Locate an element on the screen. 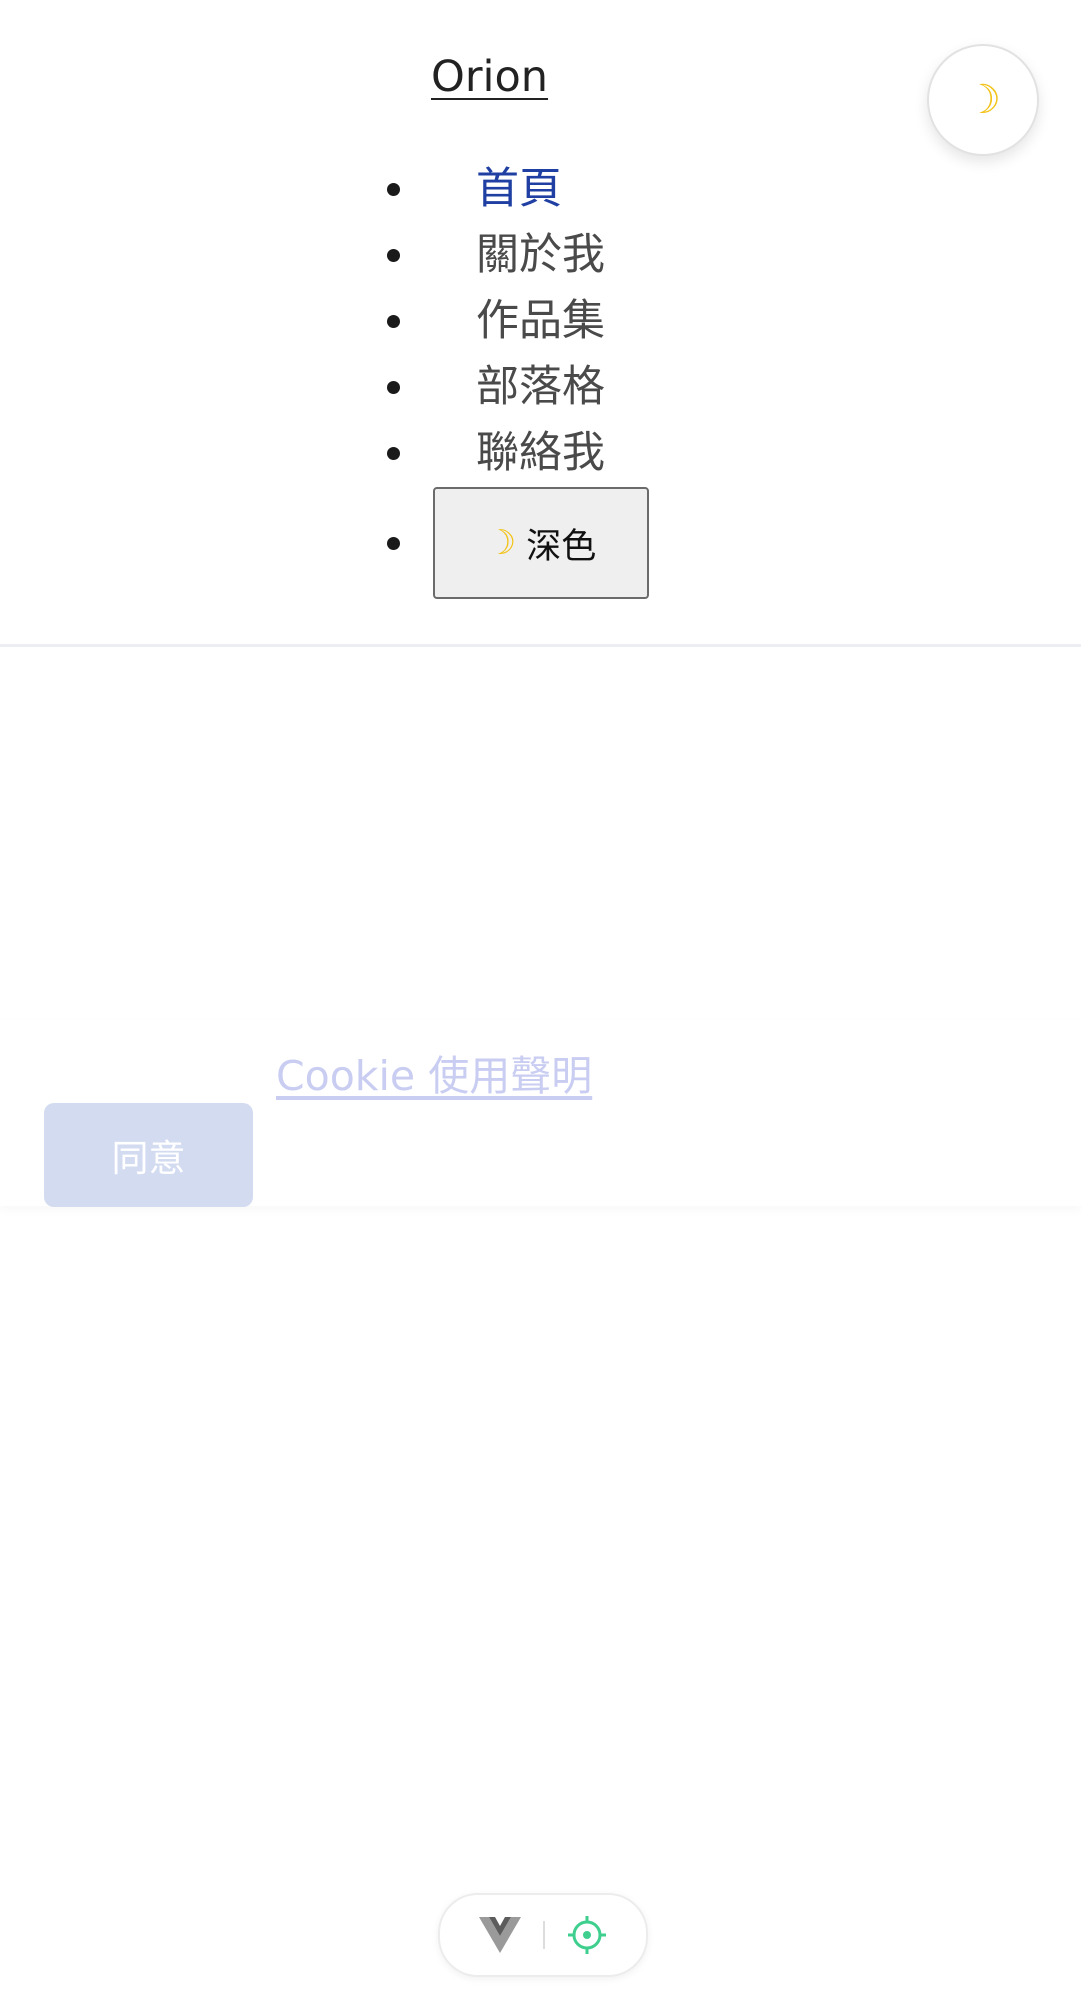 This screenshot has width=1081, height=1999. nav-item-label: 作品集 is located at coordinates (540, 321).